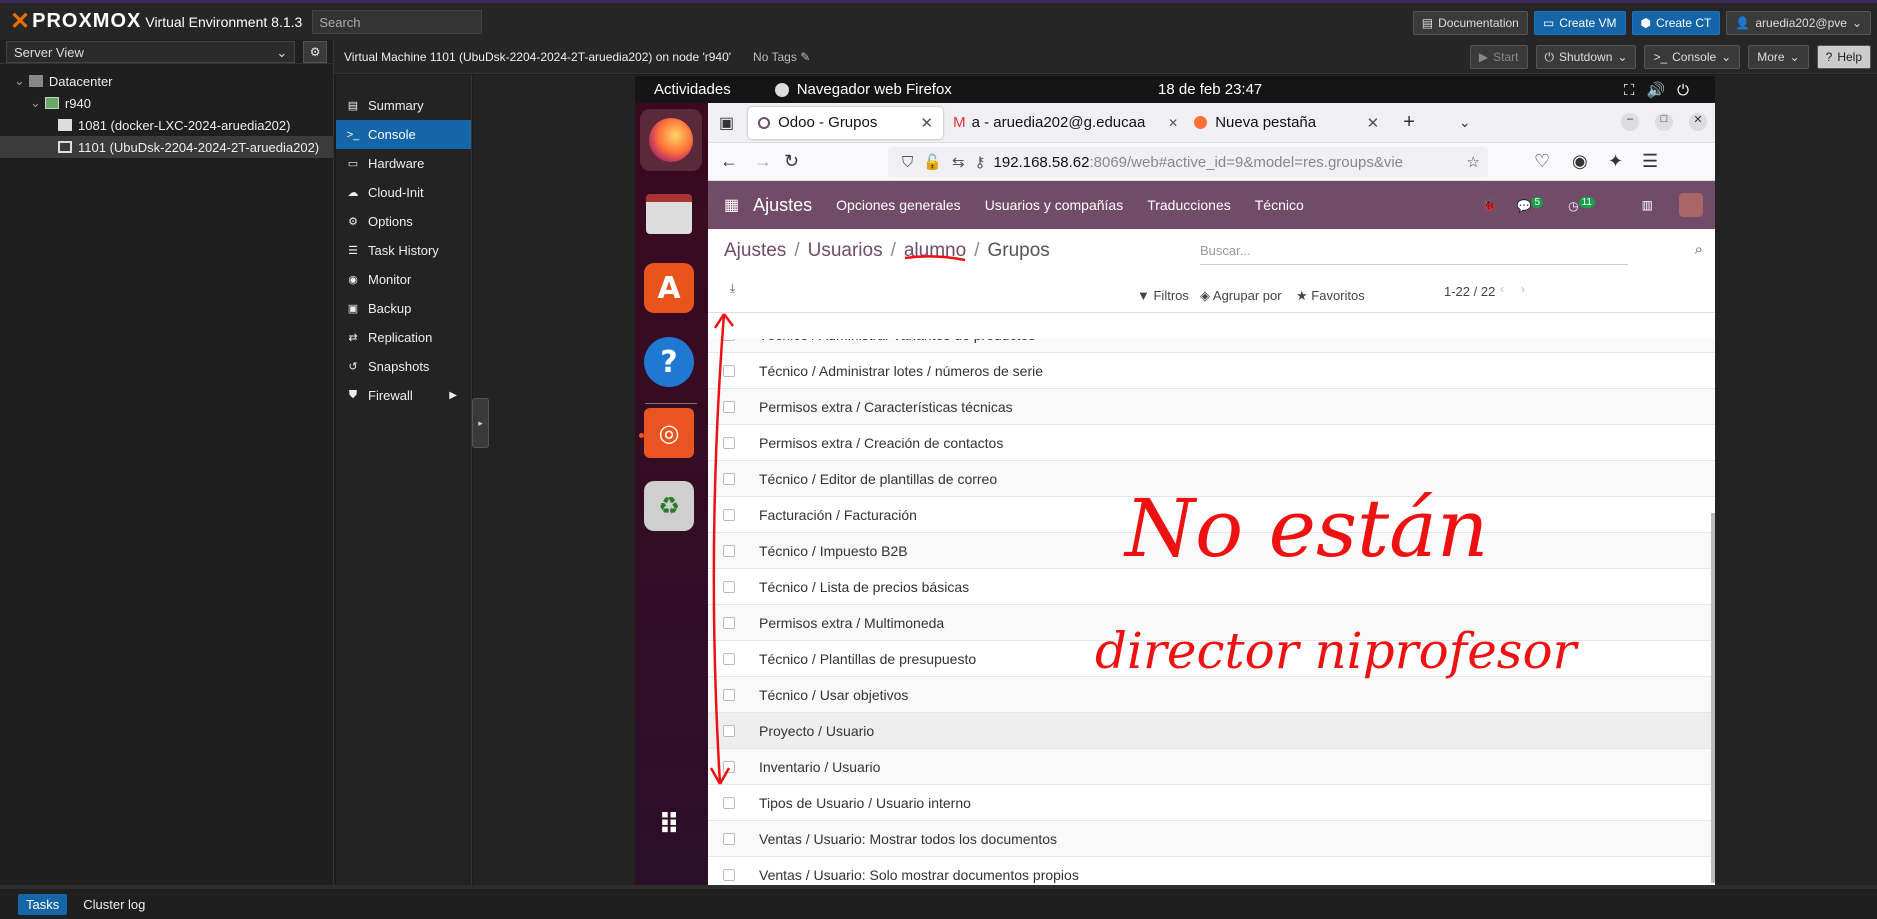 The width and height of the screenshot is (1877, 919). What do you see at coordinates (403, 105) in the screenshot?
I see `menu-summary: ▤ Summary` at bounding box center [403, 105].